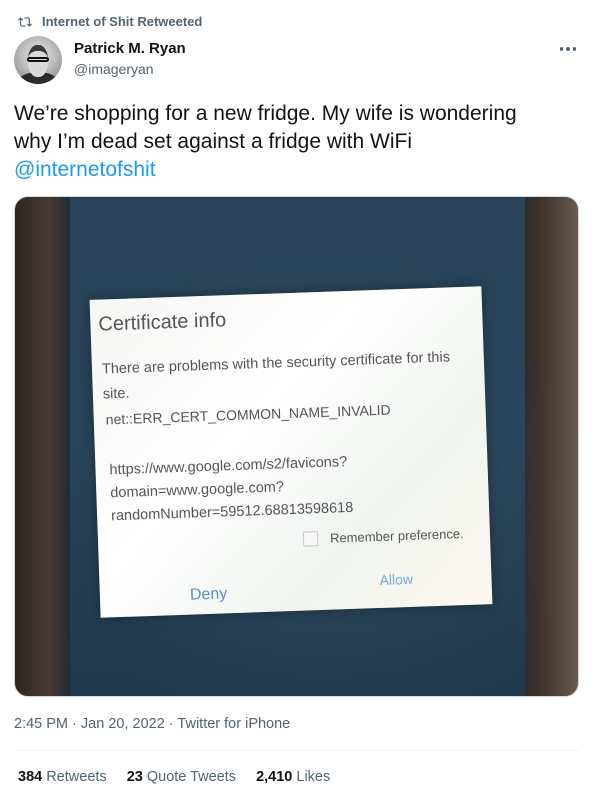 The image size is (597, 804). Describe the element at coordinates (396, 536) in the screenshot. I see `remember-label: Remember preference.` at that location.